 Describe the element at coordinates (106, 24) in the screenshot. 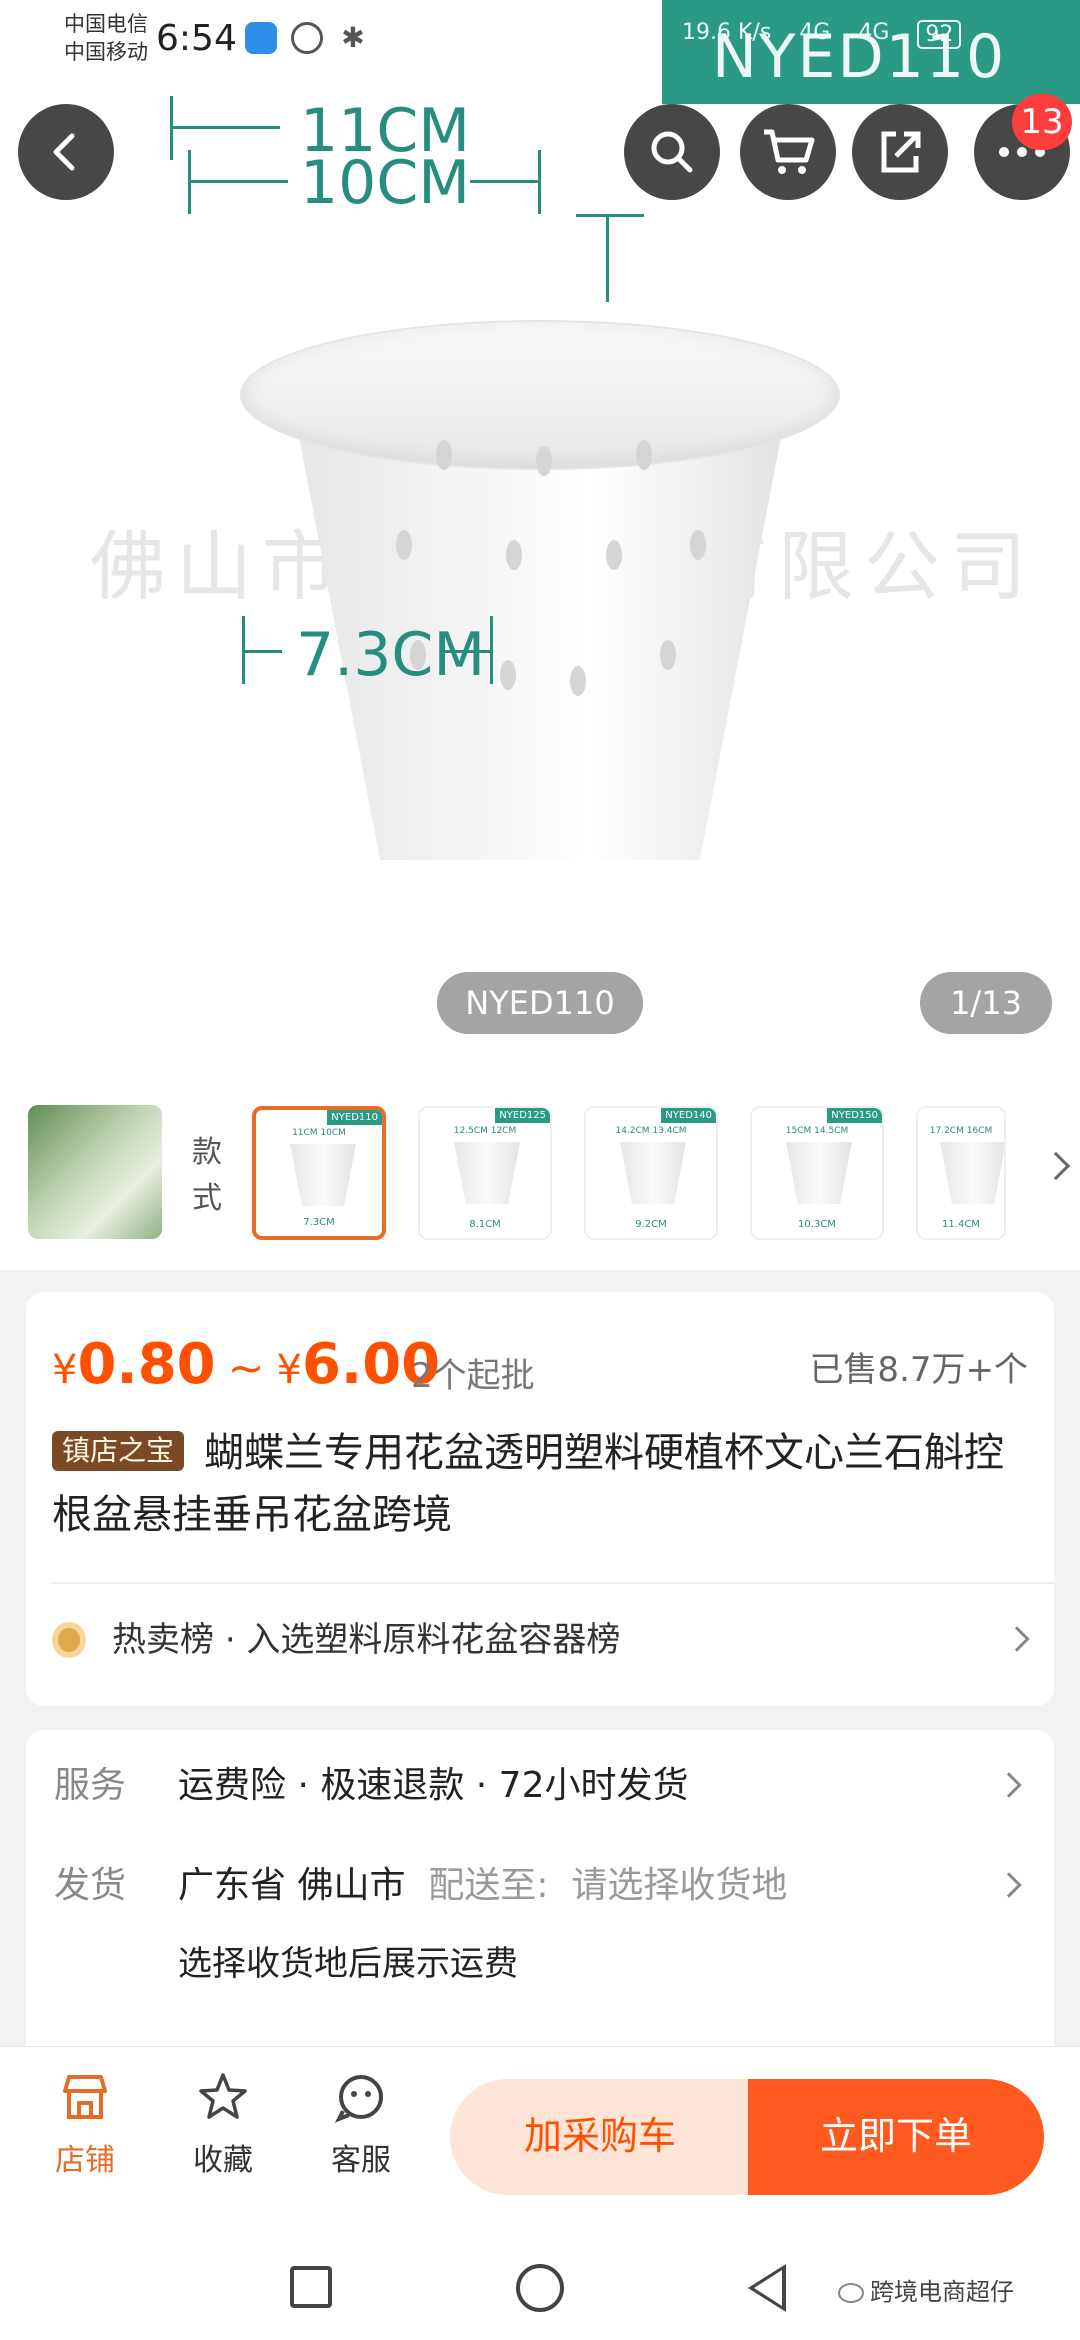

I see `carrier-1: 中国电信` at that location.